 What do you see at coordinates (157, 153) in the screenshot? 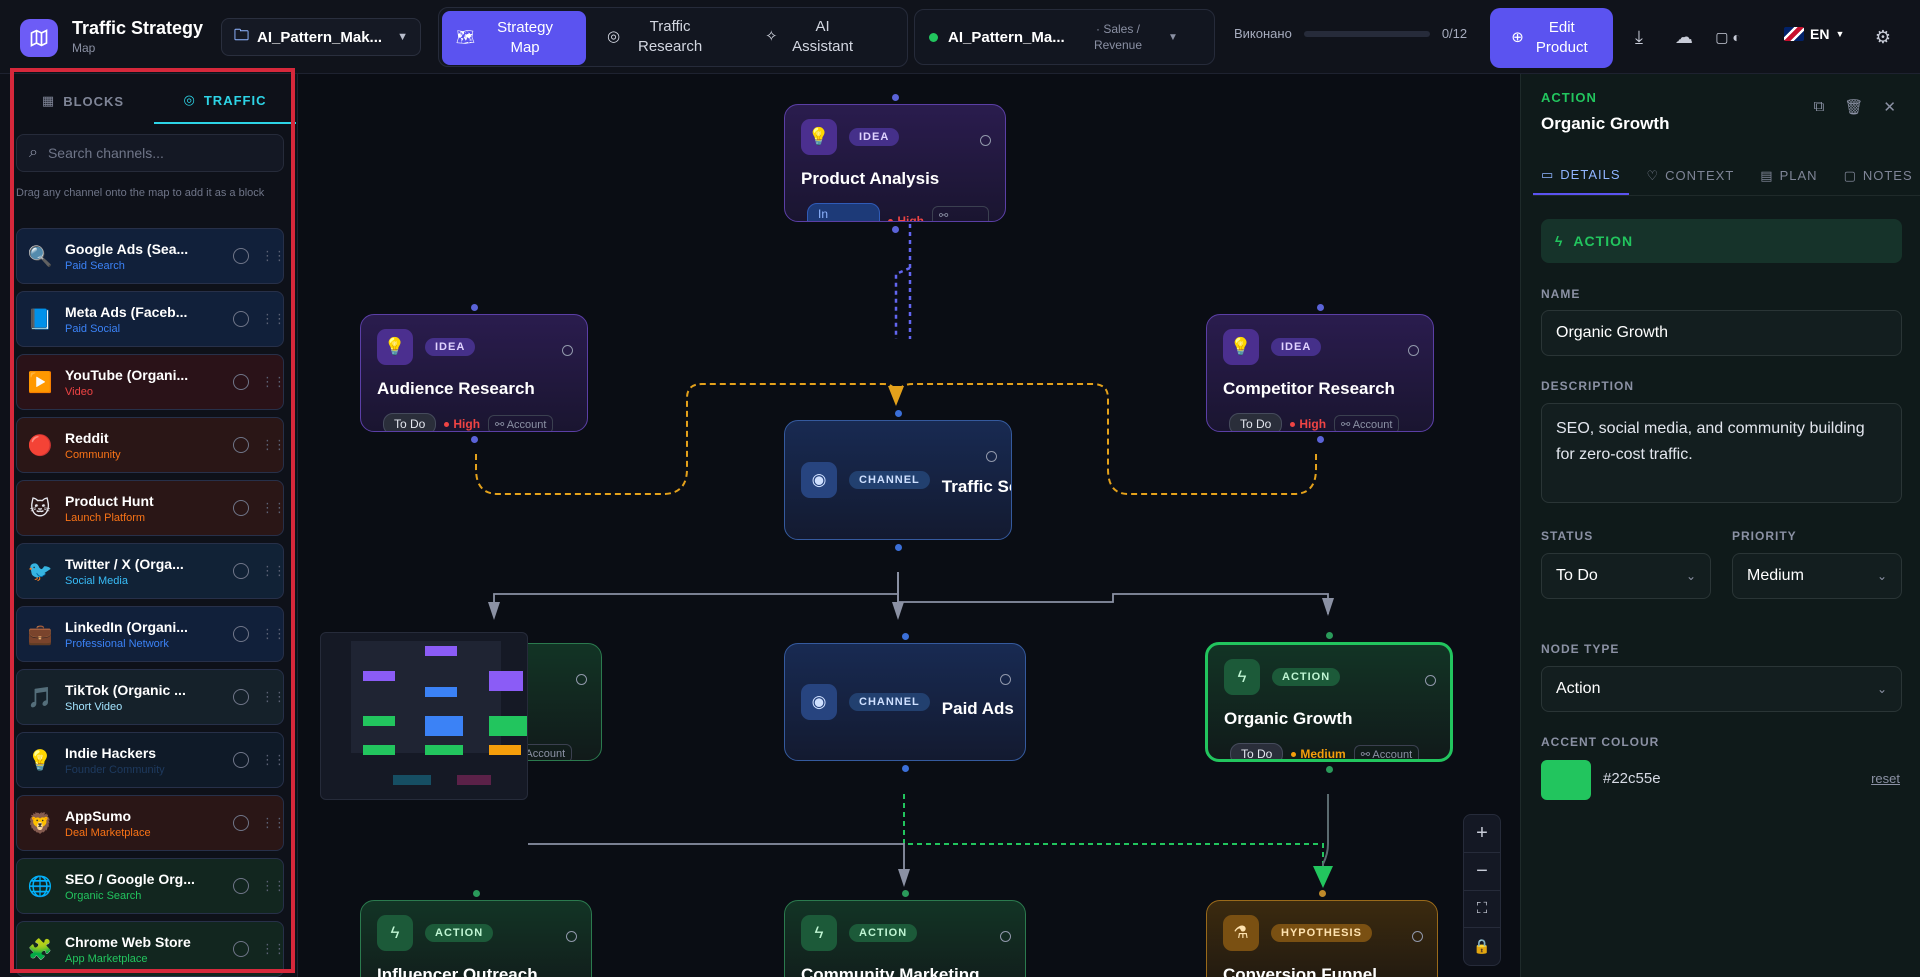
I see `search-input` at bounding box center [157, 153].